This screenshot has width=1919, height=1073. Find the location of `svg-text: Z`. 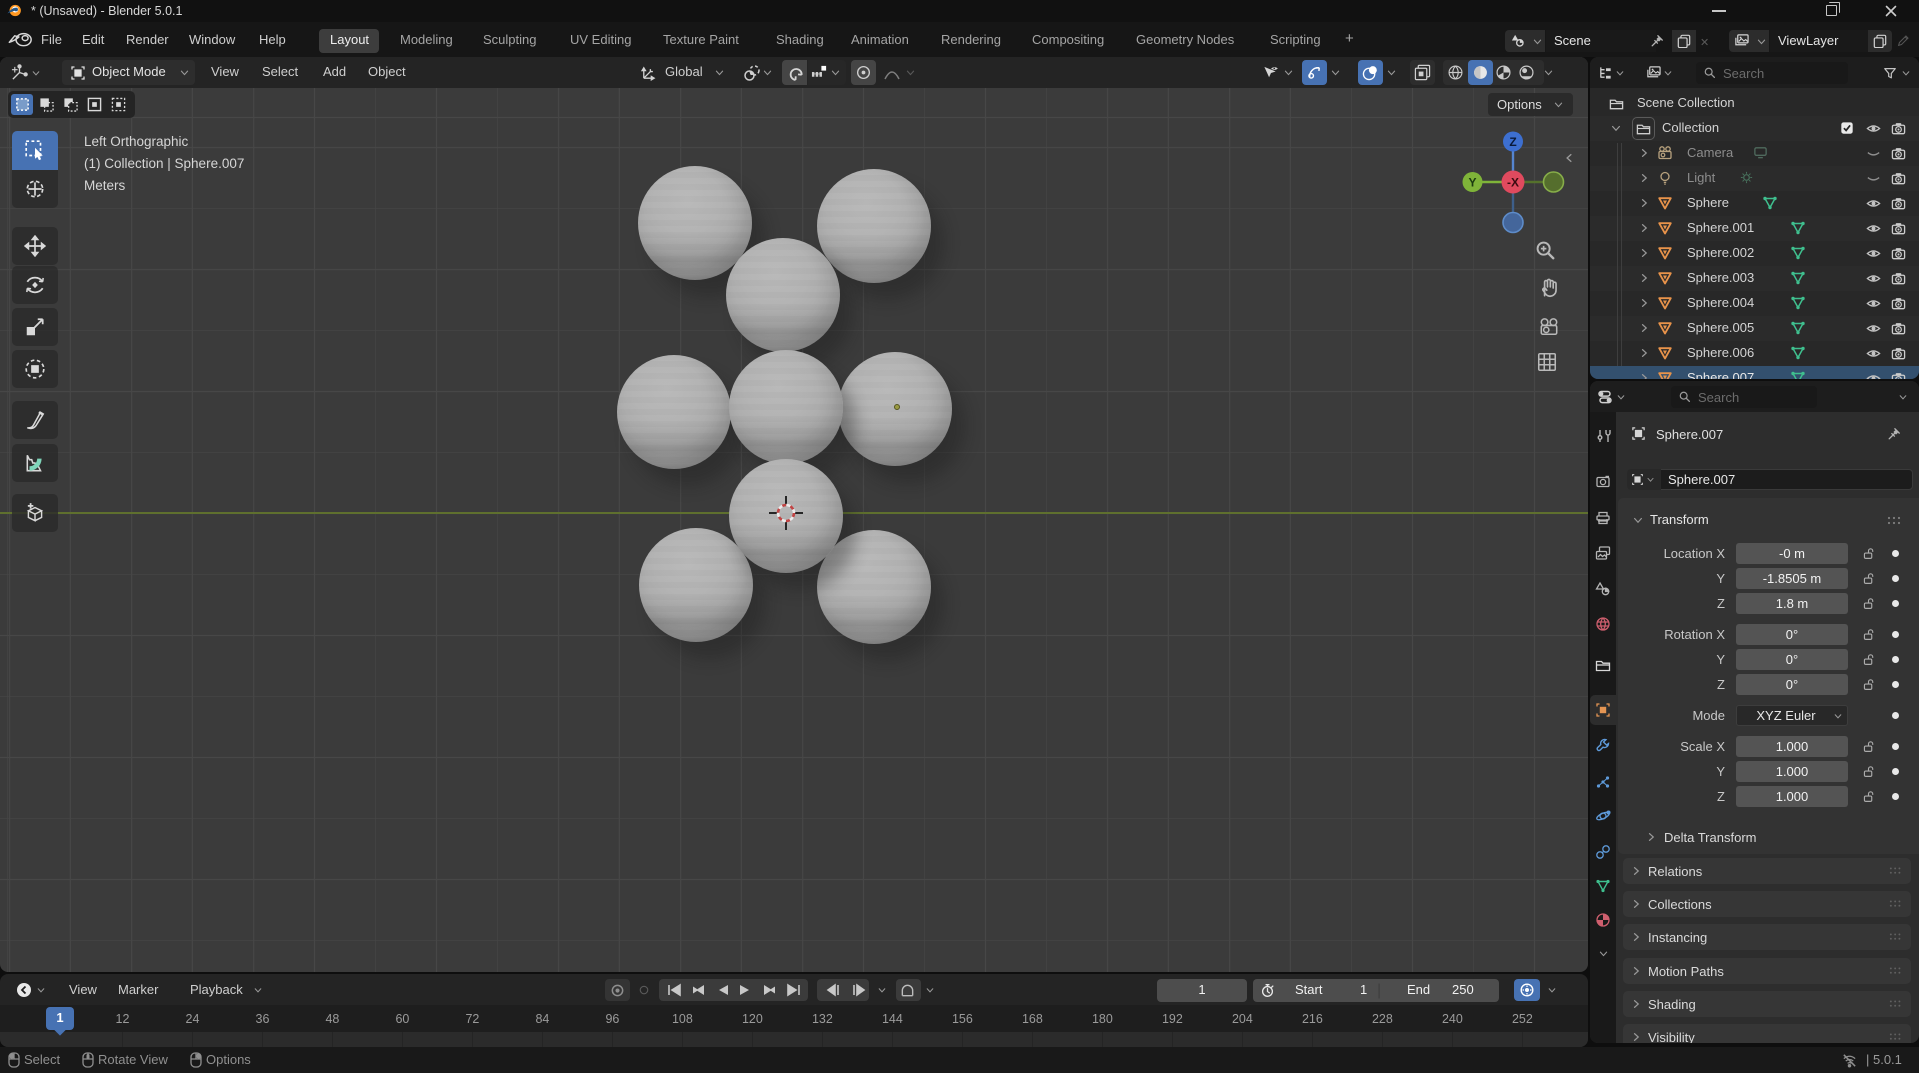

svg-text: Z is located at coordinates (1512, 142).